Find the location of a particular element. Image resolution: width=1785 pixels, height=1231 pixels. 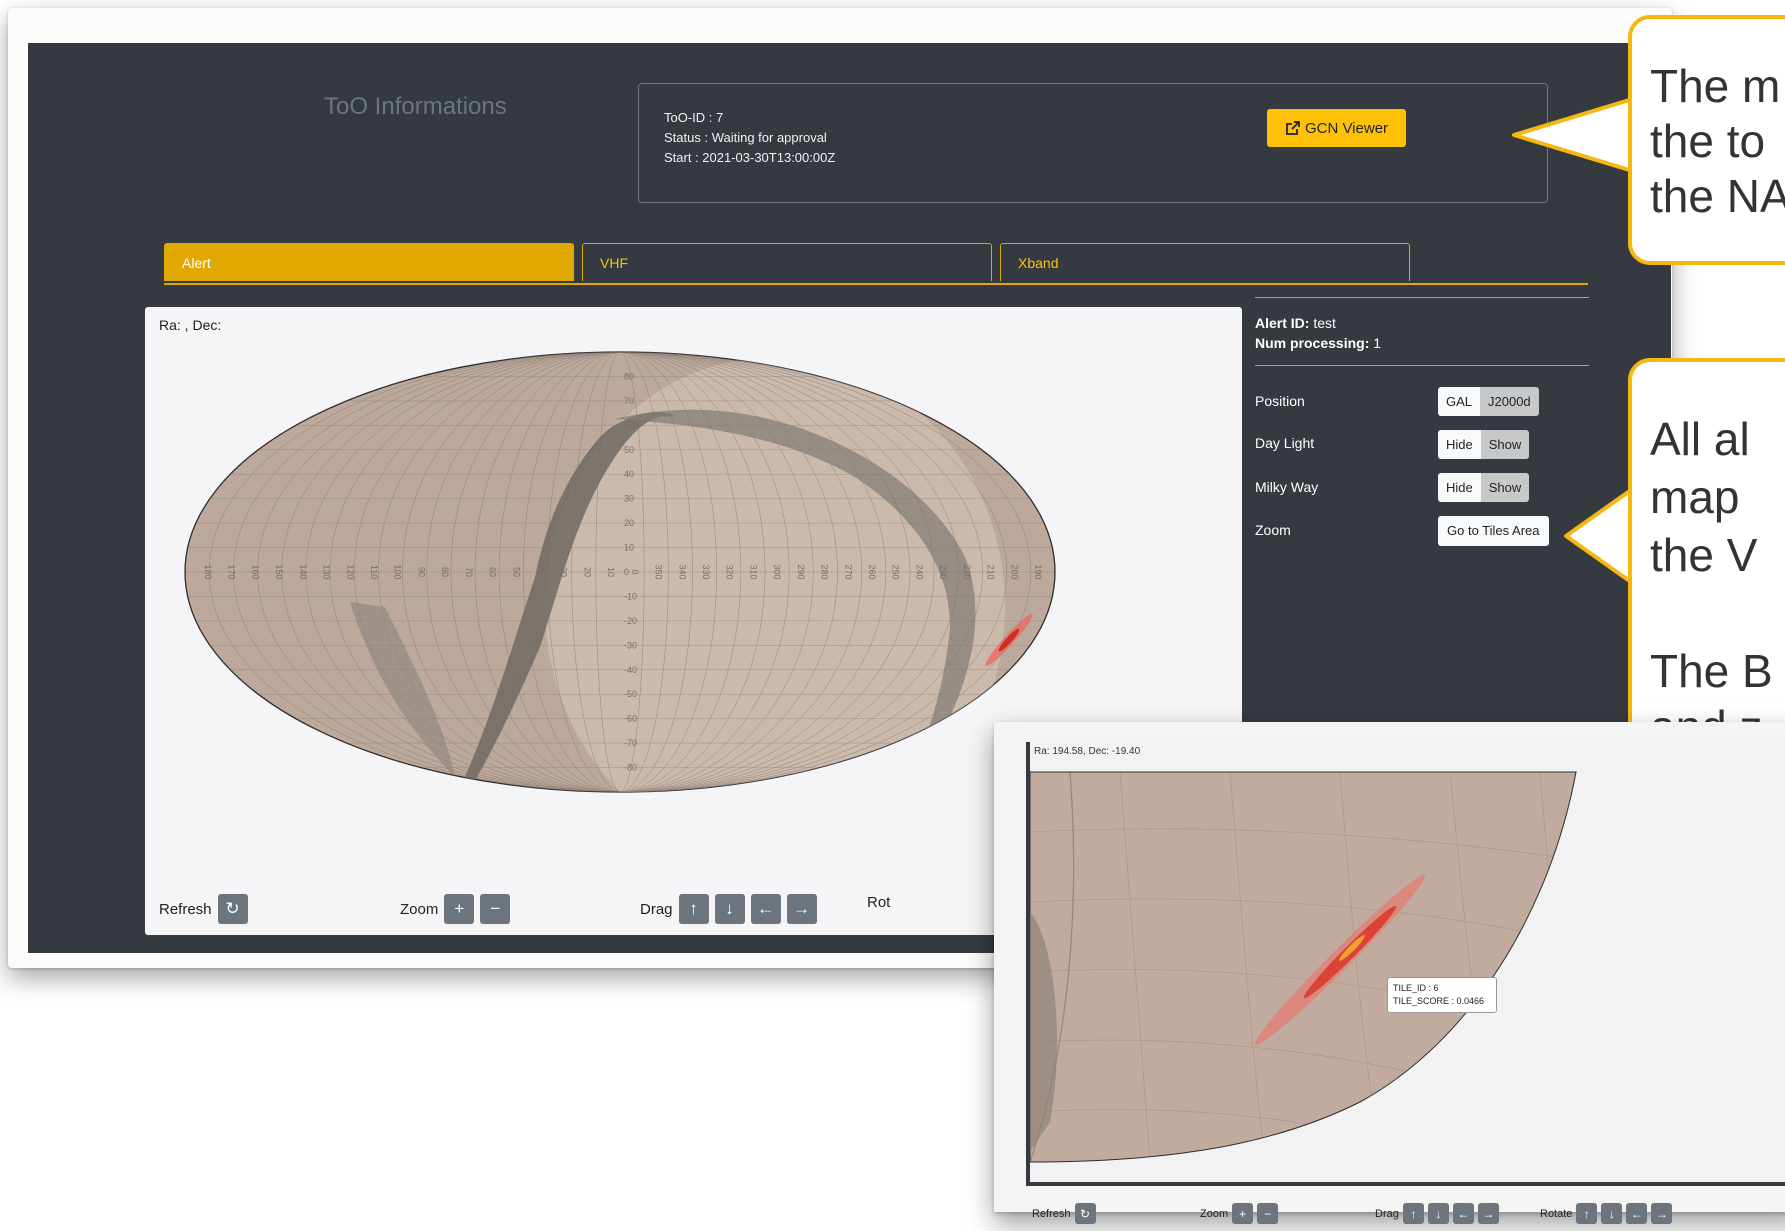

ra-tick-label: 190 is located at coordinates (1038, 571).